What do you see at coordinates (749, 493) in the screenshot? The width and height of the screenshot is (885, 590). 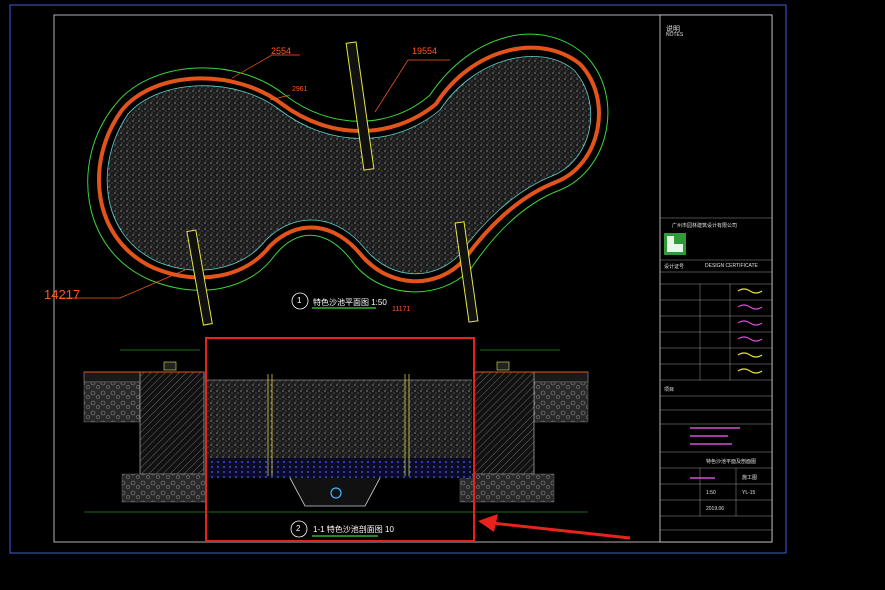 I see `sheet-number: YL-15` at bounding box center [749, 493].